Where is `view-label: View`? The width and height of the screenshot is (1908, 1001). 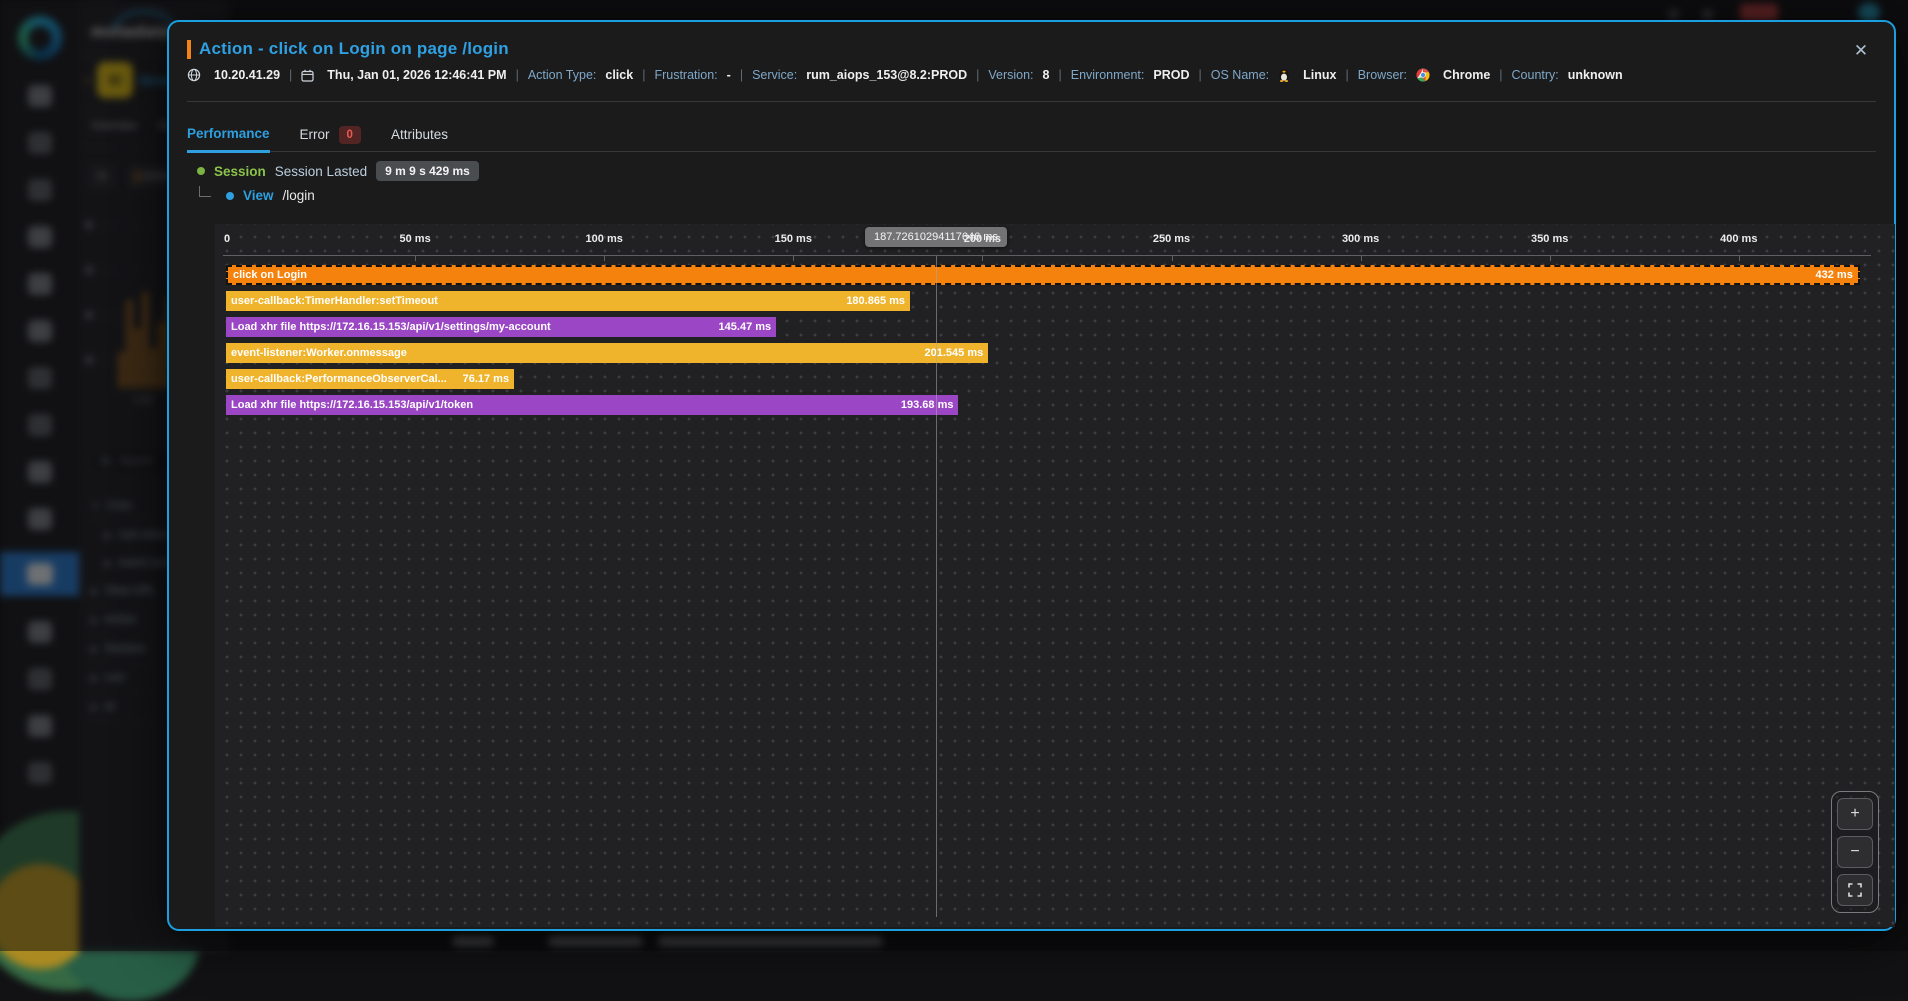
view-label: View is located at coordinates (258, 195).